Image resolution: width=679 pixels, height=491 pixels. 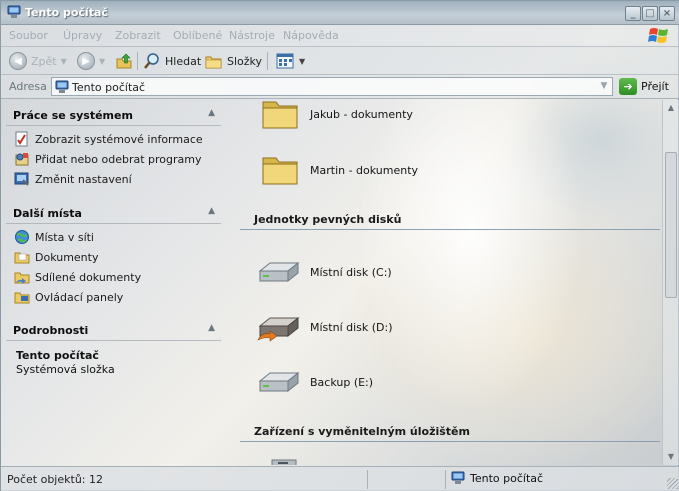 I want to click on minimize-button: _, so click(x=633, y=13).